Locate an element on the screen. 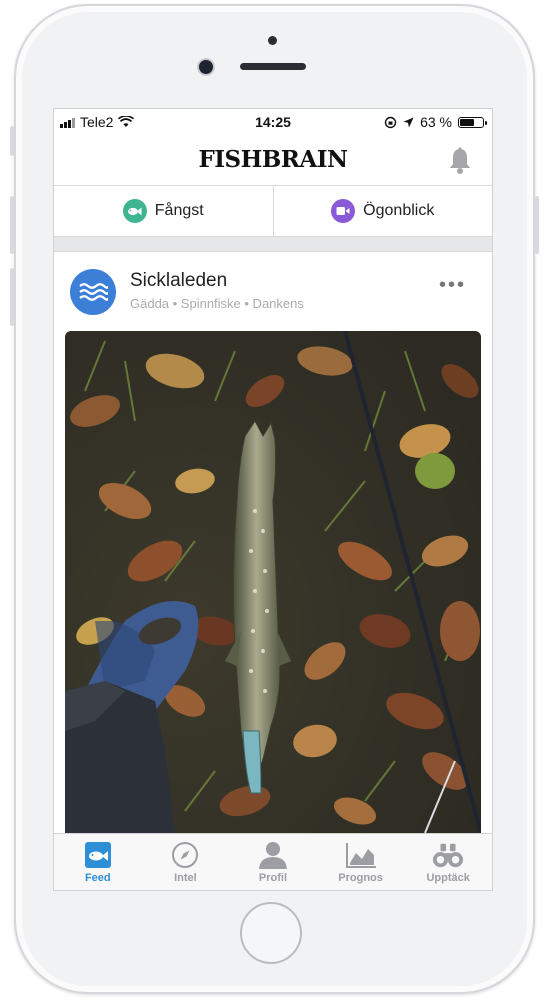 The height and width of the screenshot is (1000, 549). fish-icon is located at coordinates (134, 211).